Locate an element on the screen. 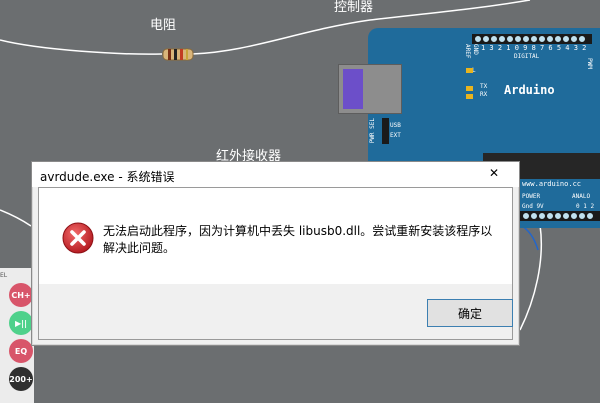 The height and width of the screenshot is (403, 600). controller-label: 控制器 is located at coordinates (354, 7).